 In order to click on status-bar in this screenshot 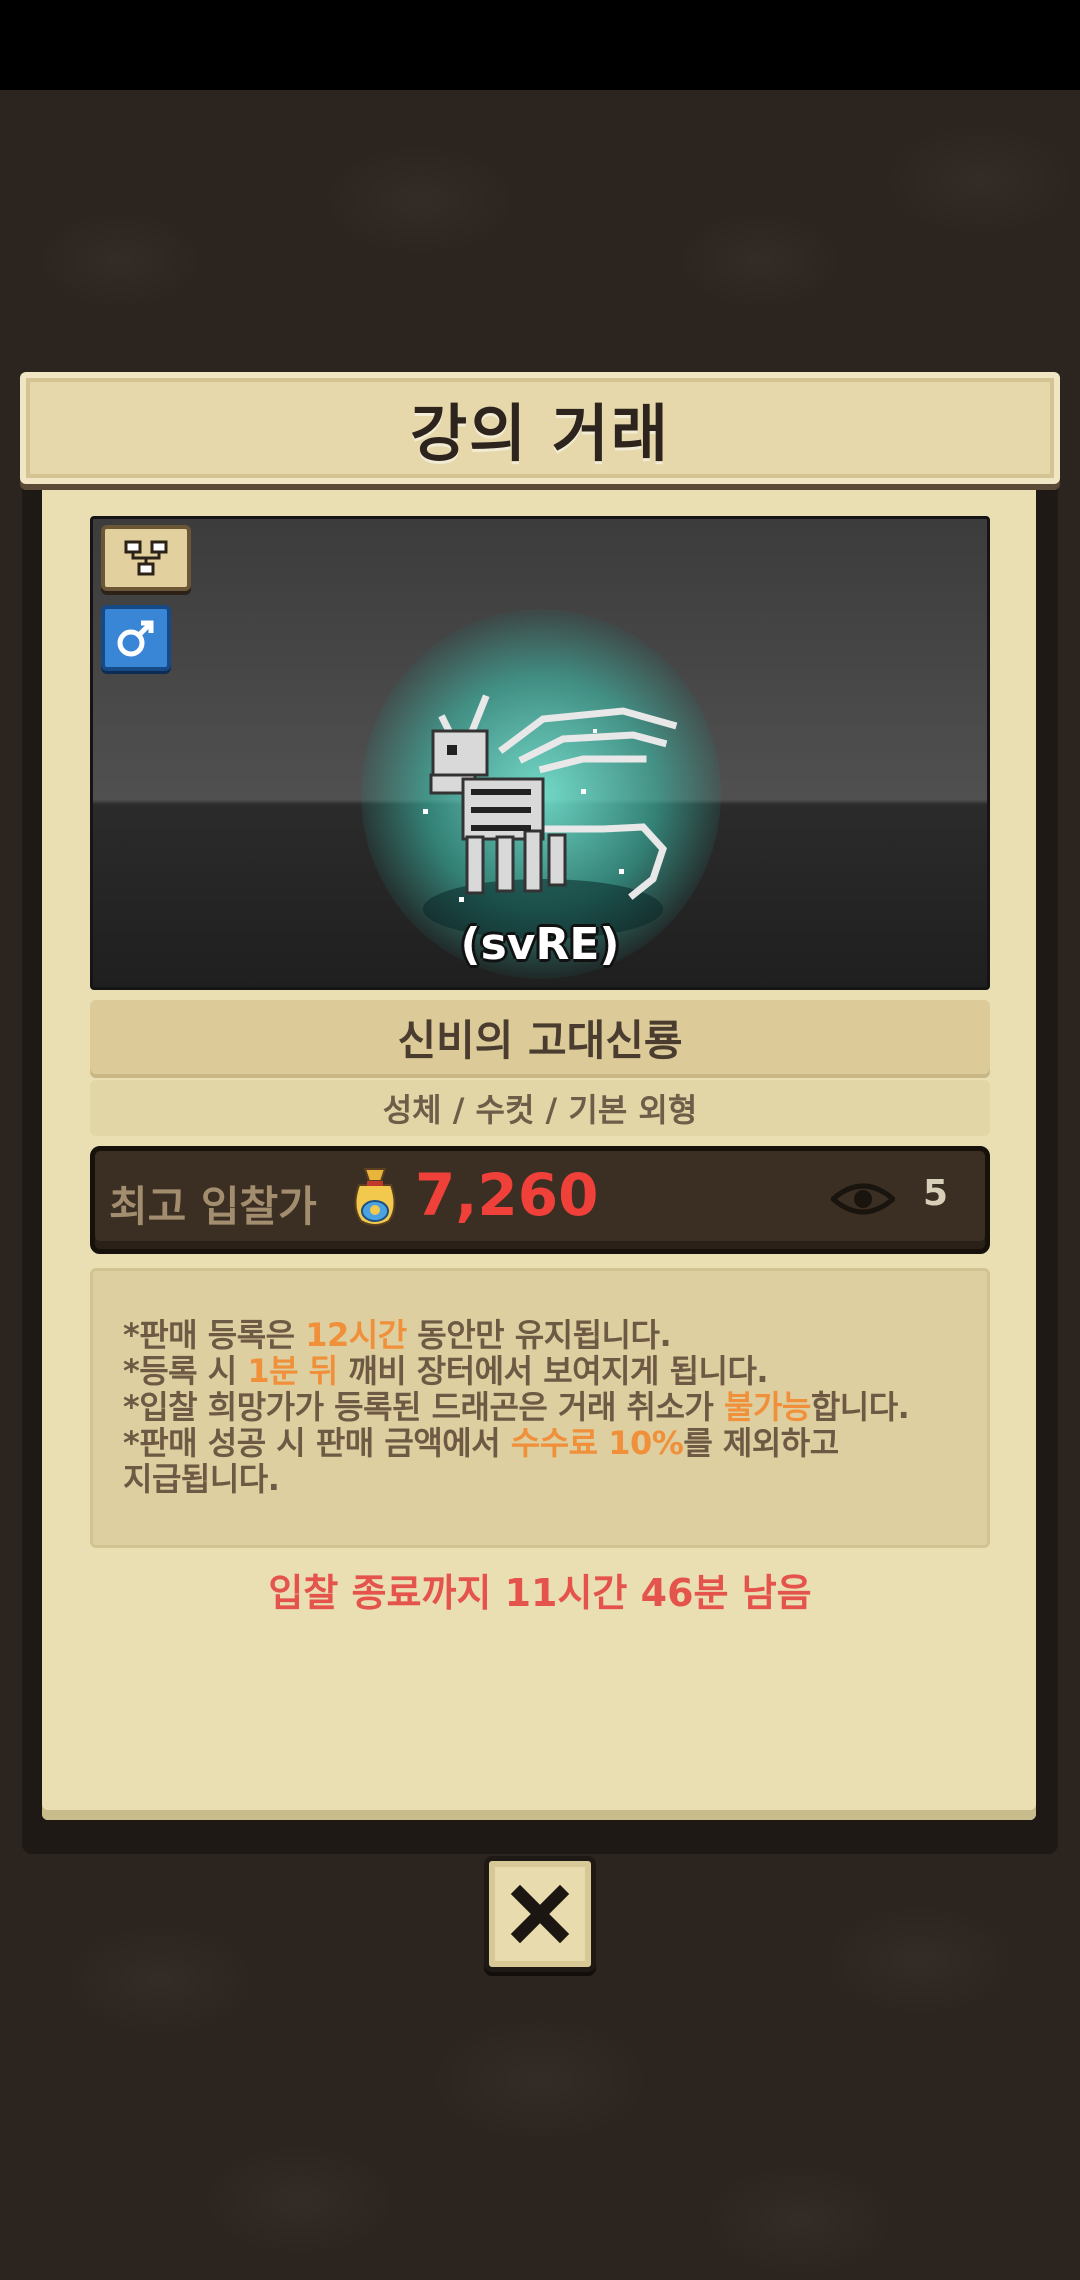, I will do `click(540, 45)`.